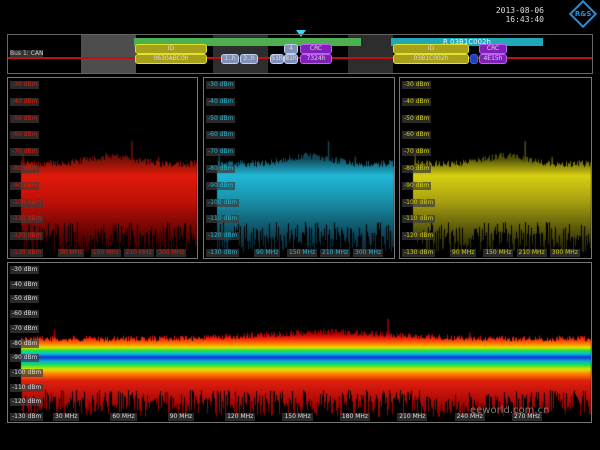 The height and width of the screenshot is (450, 600). Describe the element at coordinates (524, 19) in the screenshot. I see `time: 16:43:40` at that location.